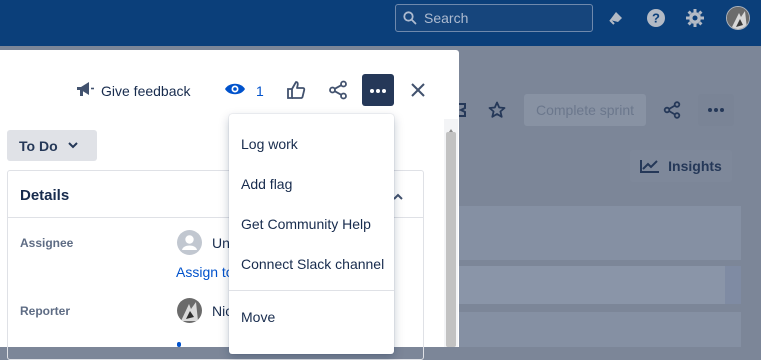 Image resolution: width=761 pixels, height=360 pixels. I want to click on more-actions-button, so click(378, 90).